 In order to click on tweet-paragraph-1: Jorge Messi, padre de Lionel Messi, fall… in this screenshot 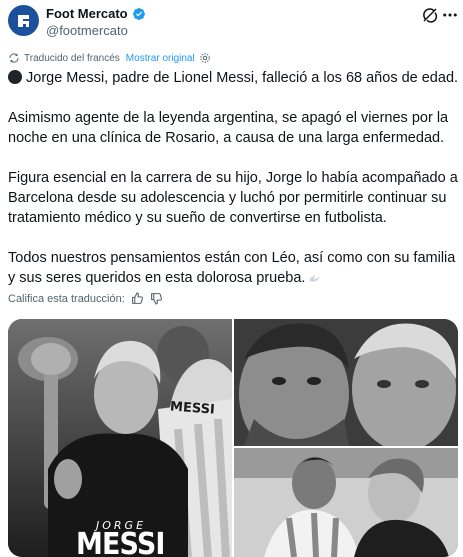, I will do `click(242, 78)`.